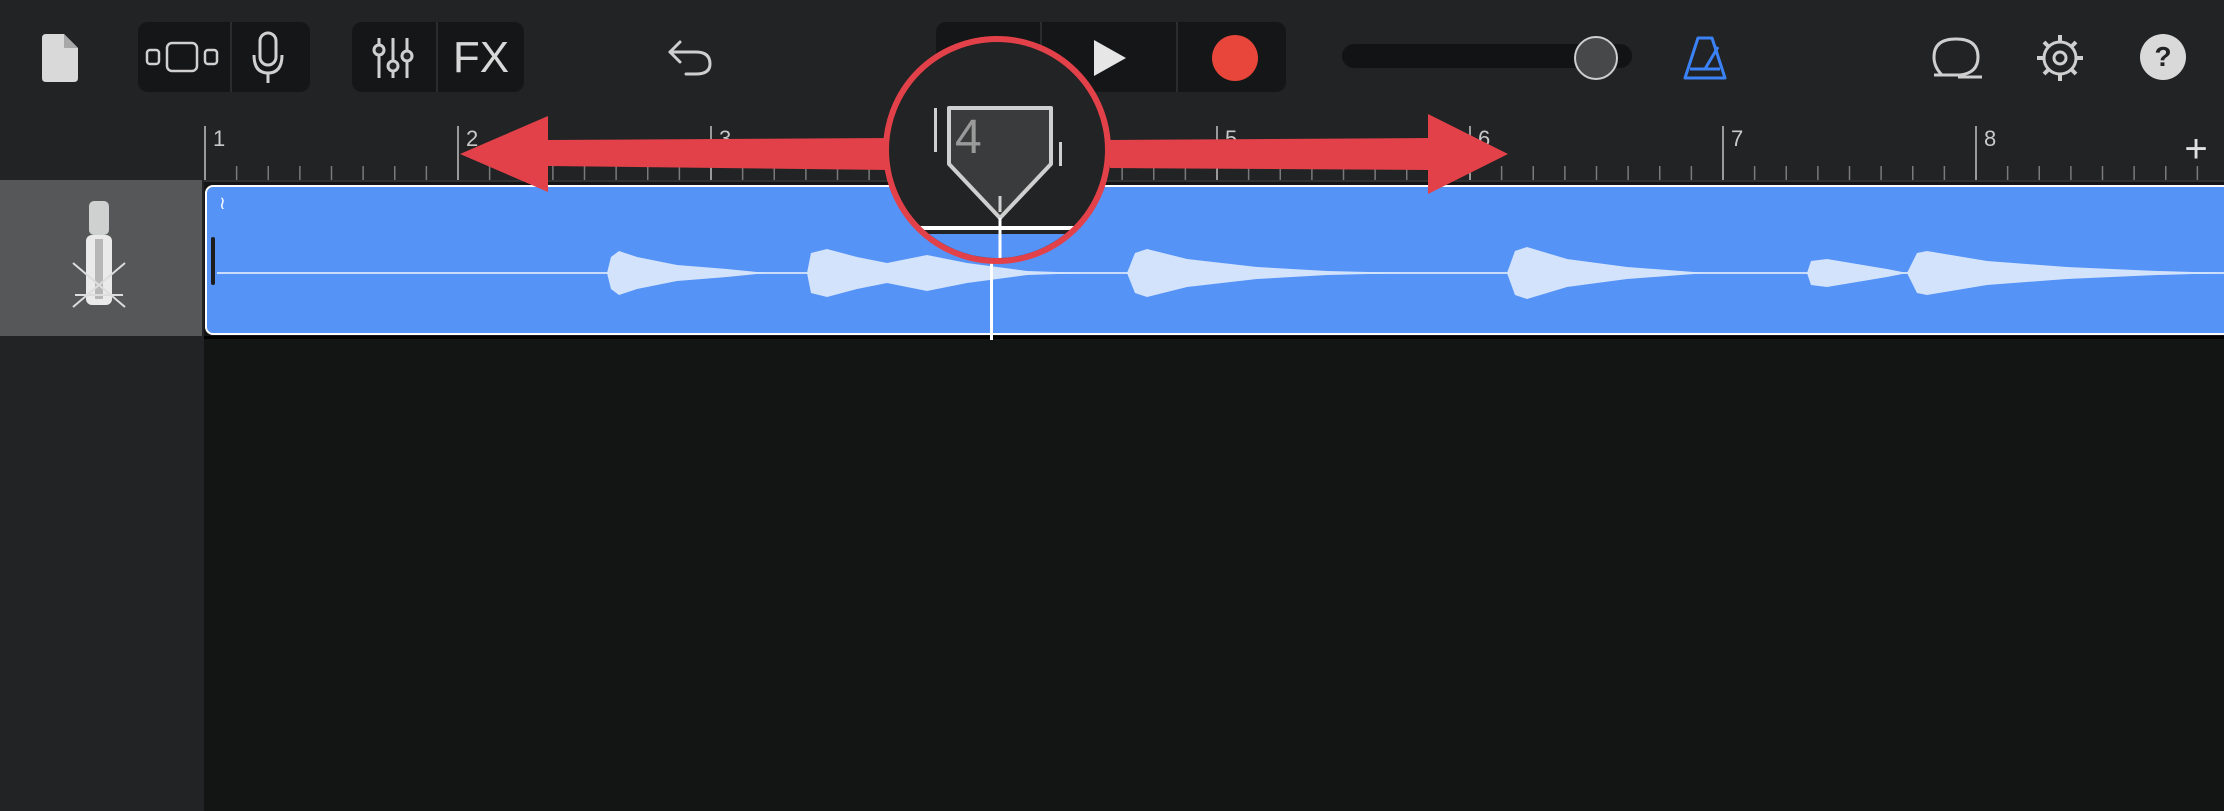 The height and width of the screenshot is (811, 2224). What do you see at coordinates (1220, 273) in the screenshot?
I see `waveform` at bounding box center [1220, 273].